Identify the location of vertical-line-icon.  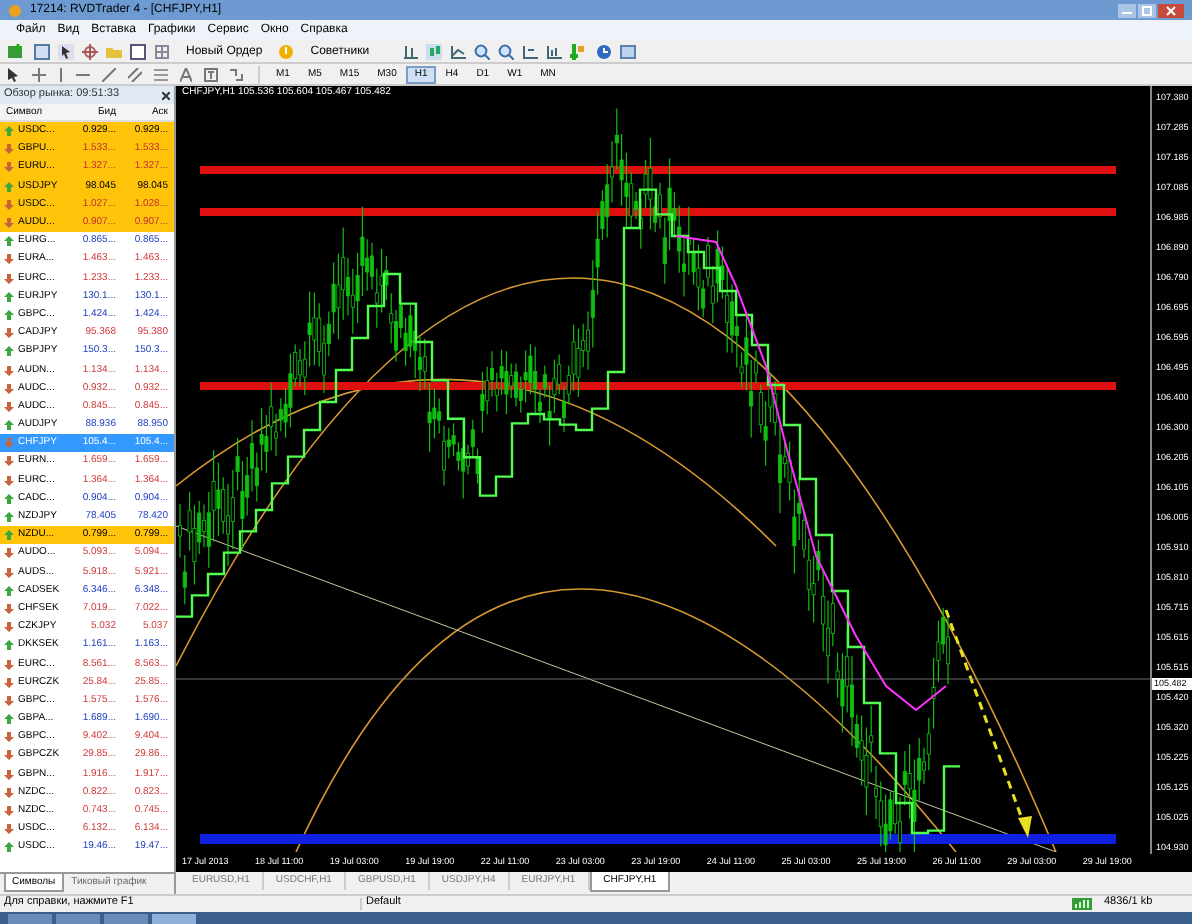
(61, 74).